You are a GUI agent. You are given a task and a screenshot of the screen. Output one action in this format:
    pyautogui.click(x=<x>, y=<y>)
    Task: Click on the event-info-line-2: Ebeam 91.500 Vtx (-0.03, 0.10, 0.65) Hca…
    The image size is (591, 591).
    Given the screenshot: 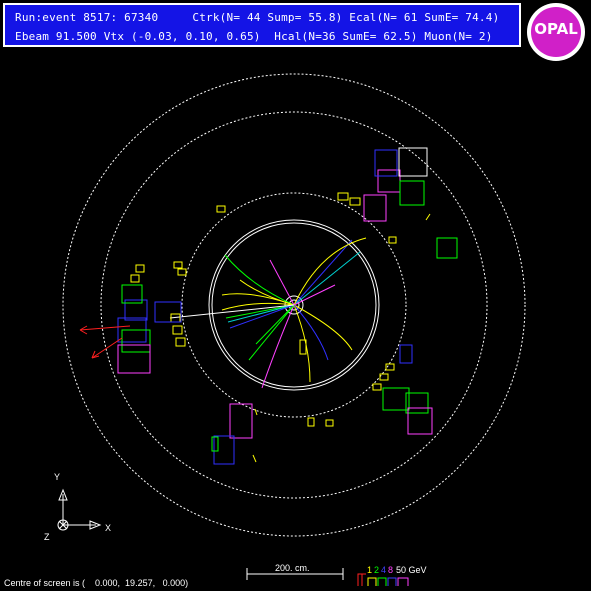 What is the action you would take?
    pyautogui.click(x=254, y=36)
    